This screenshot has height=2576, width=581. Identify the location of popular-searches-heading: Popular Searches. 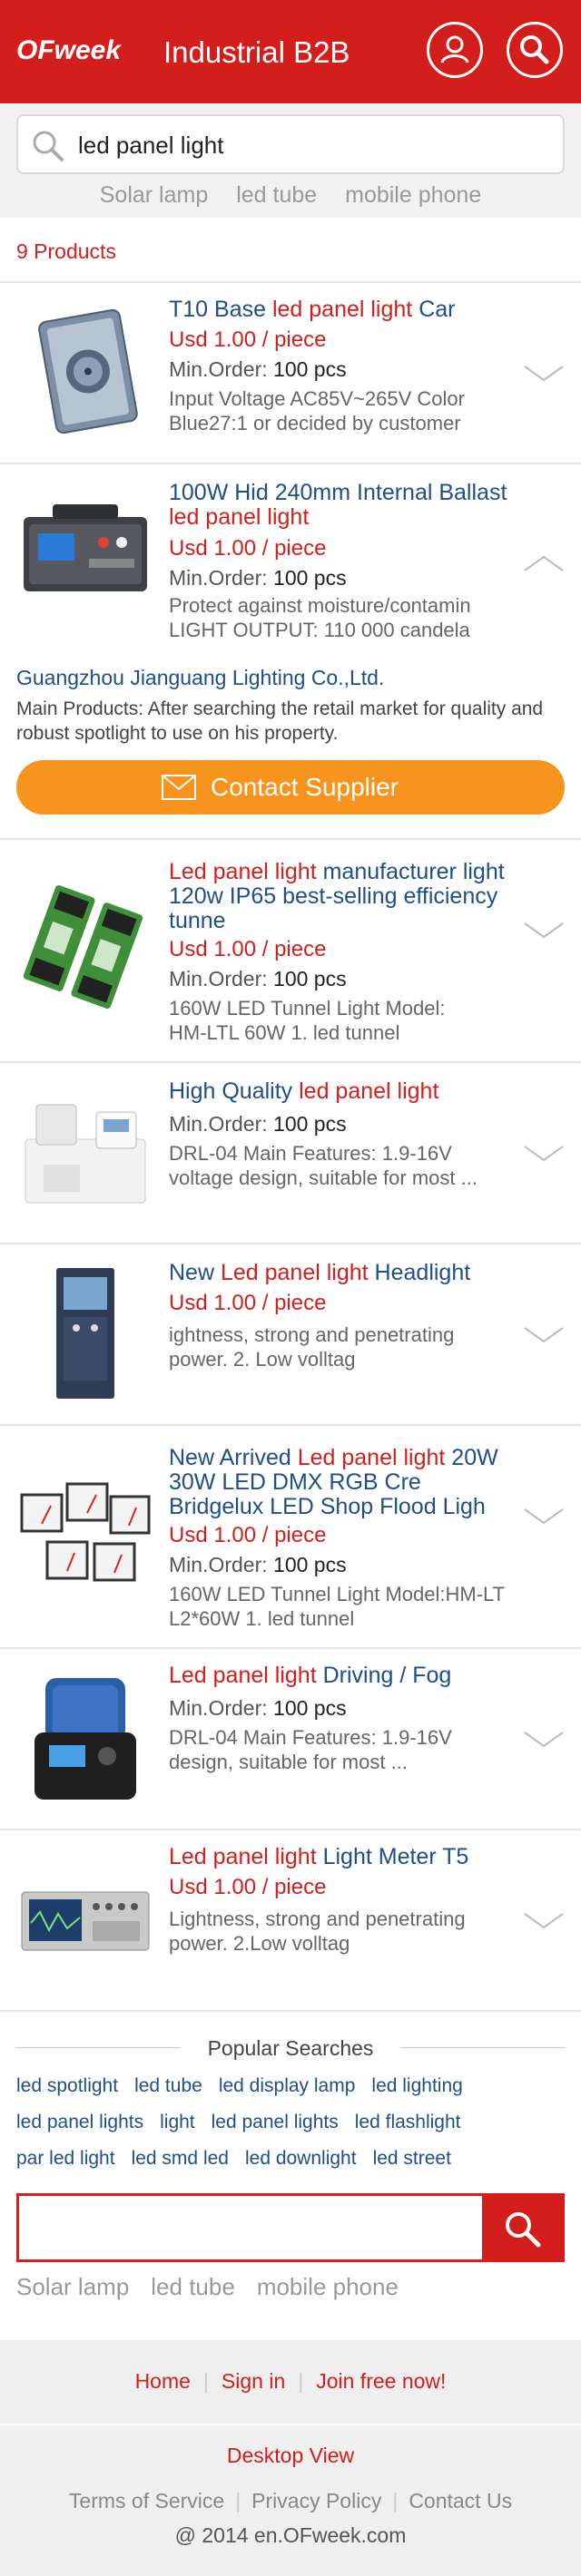
(290, 2048).